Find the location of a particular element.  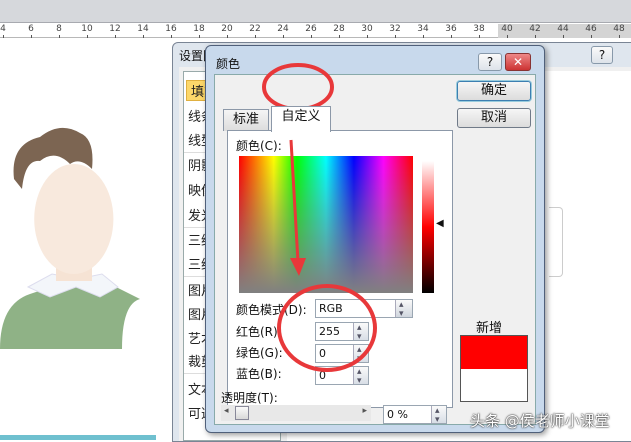

transparency-slider: ◂ ▸ is located at coordinates (296, 413).